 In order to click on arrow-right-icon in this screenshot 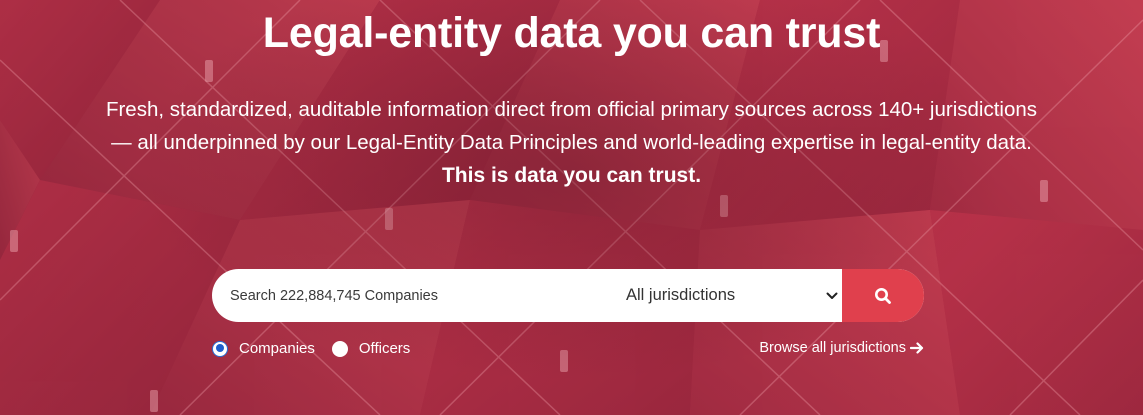, I will do `click(917, 348)`.